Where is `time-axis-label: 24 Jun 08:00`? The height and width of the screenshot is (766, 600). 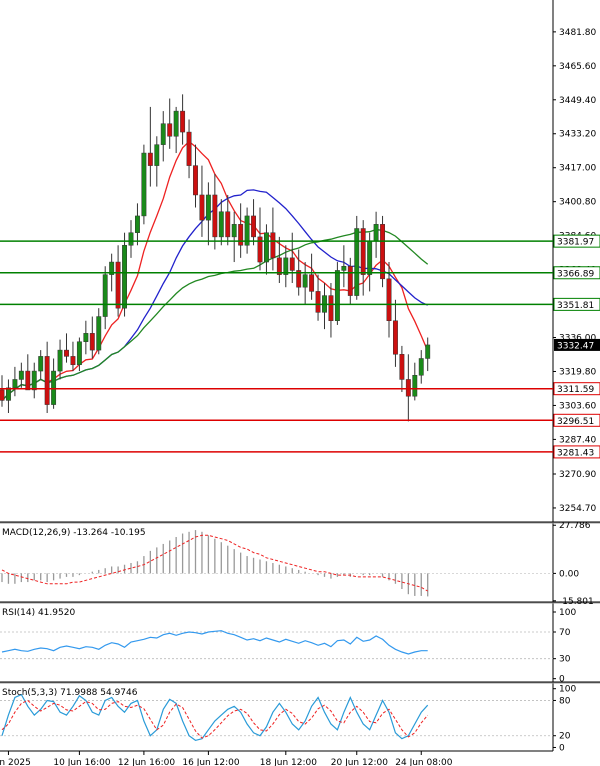 time-axis-label: 24 Jun 08:00 is located at coordinates (423, 762).